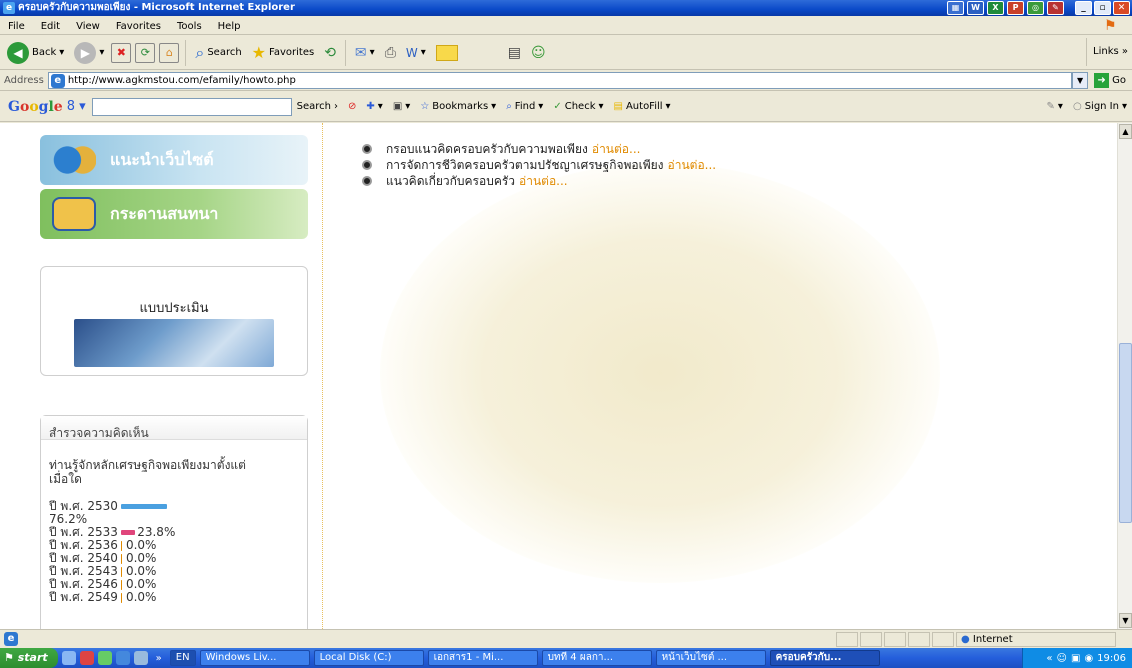 The height and width of the screenshot is (668, 1132). What do you see at coordinates (218, 53) in the screenshot?
I see `search-button: ⌕ Search` at bounding box center [218, 53].